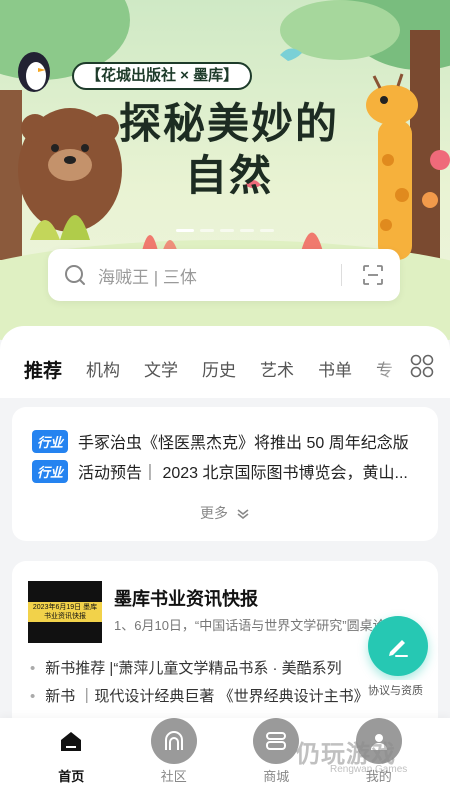 The image size is (450, 800). I want to click on search-divider, so click(341, 275).